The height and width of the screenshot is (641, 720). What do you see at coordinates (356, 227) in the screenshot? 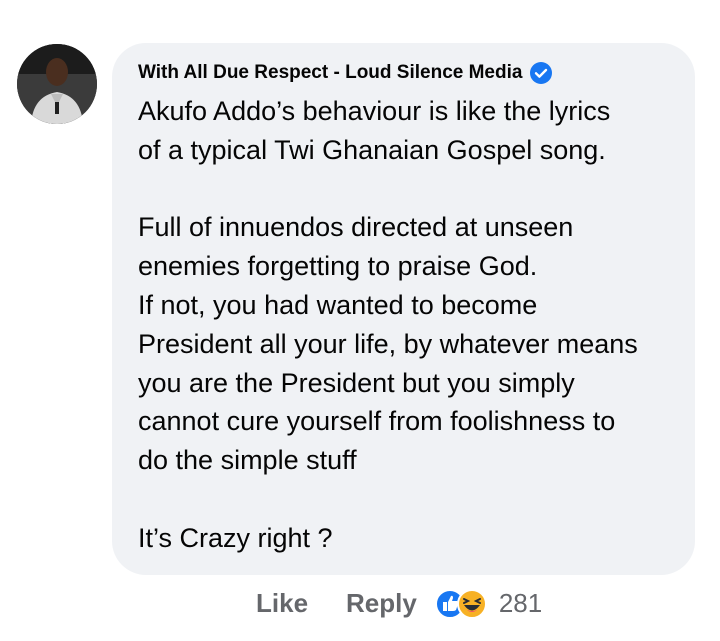
I see `comment-line: Full of innuendos directed at unseen` at bounding box center [356, 227].